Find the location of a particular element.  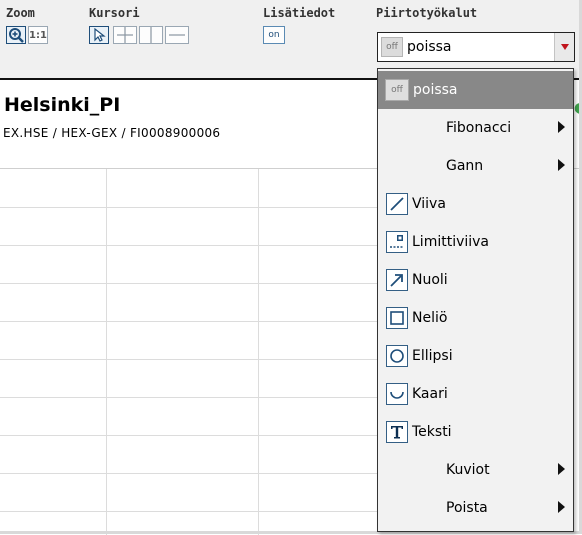

crosshair-cursor-button is located at coordinates (125, 35).